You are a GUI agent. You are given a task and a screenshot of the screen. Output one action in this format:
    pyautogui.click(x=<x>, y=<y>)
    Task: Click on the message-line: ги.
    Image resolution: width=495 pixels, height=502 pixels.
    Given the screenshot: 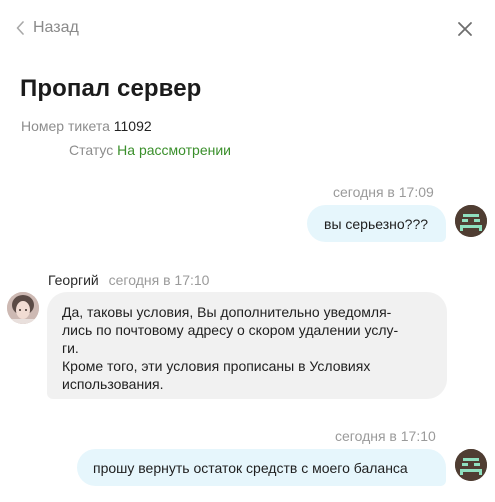 What is the action you would take?
    pyautogui.click(x=70, y=348)
    